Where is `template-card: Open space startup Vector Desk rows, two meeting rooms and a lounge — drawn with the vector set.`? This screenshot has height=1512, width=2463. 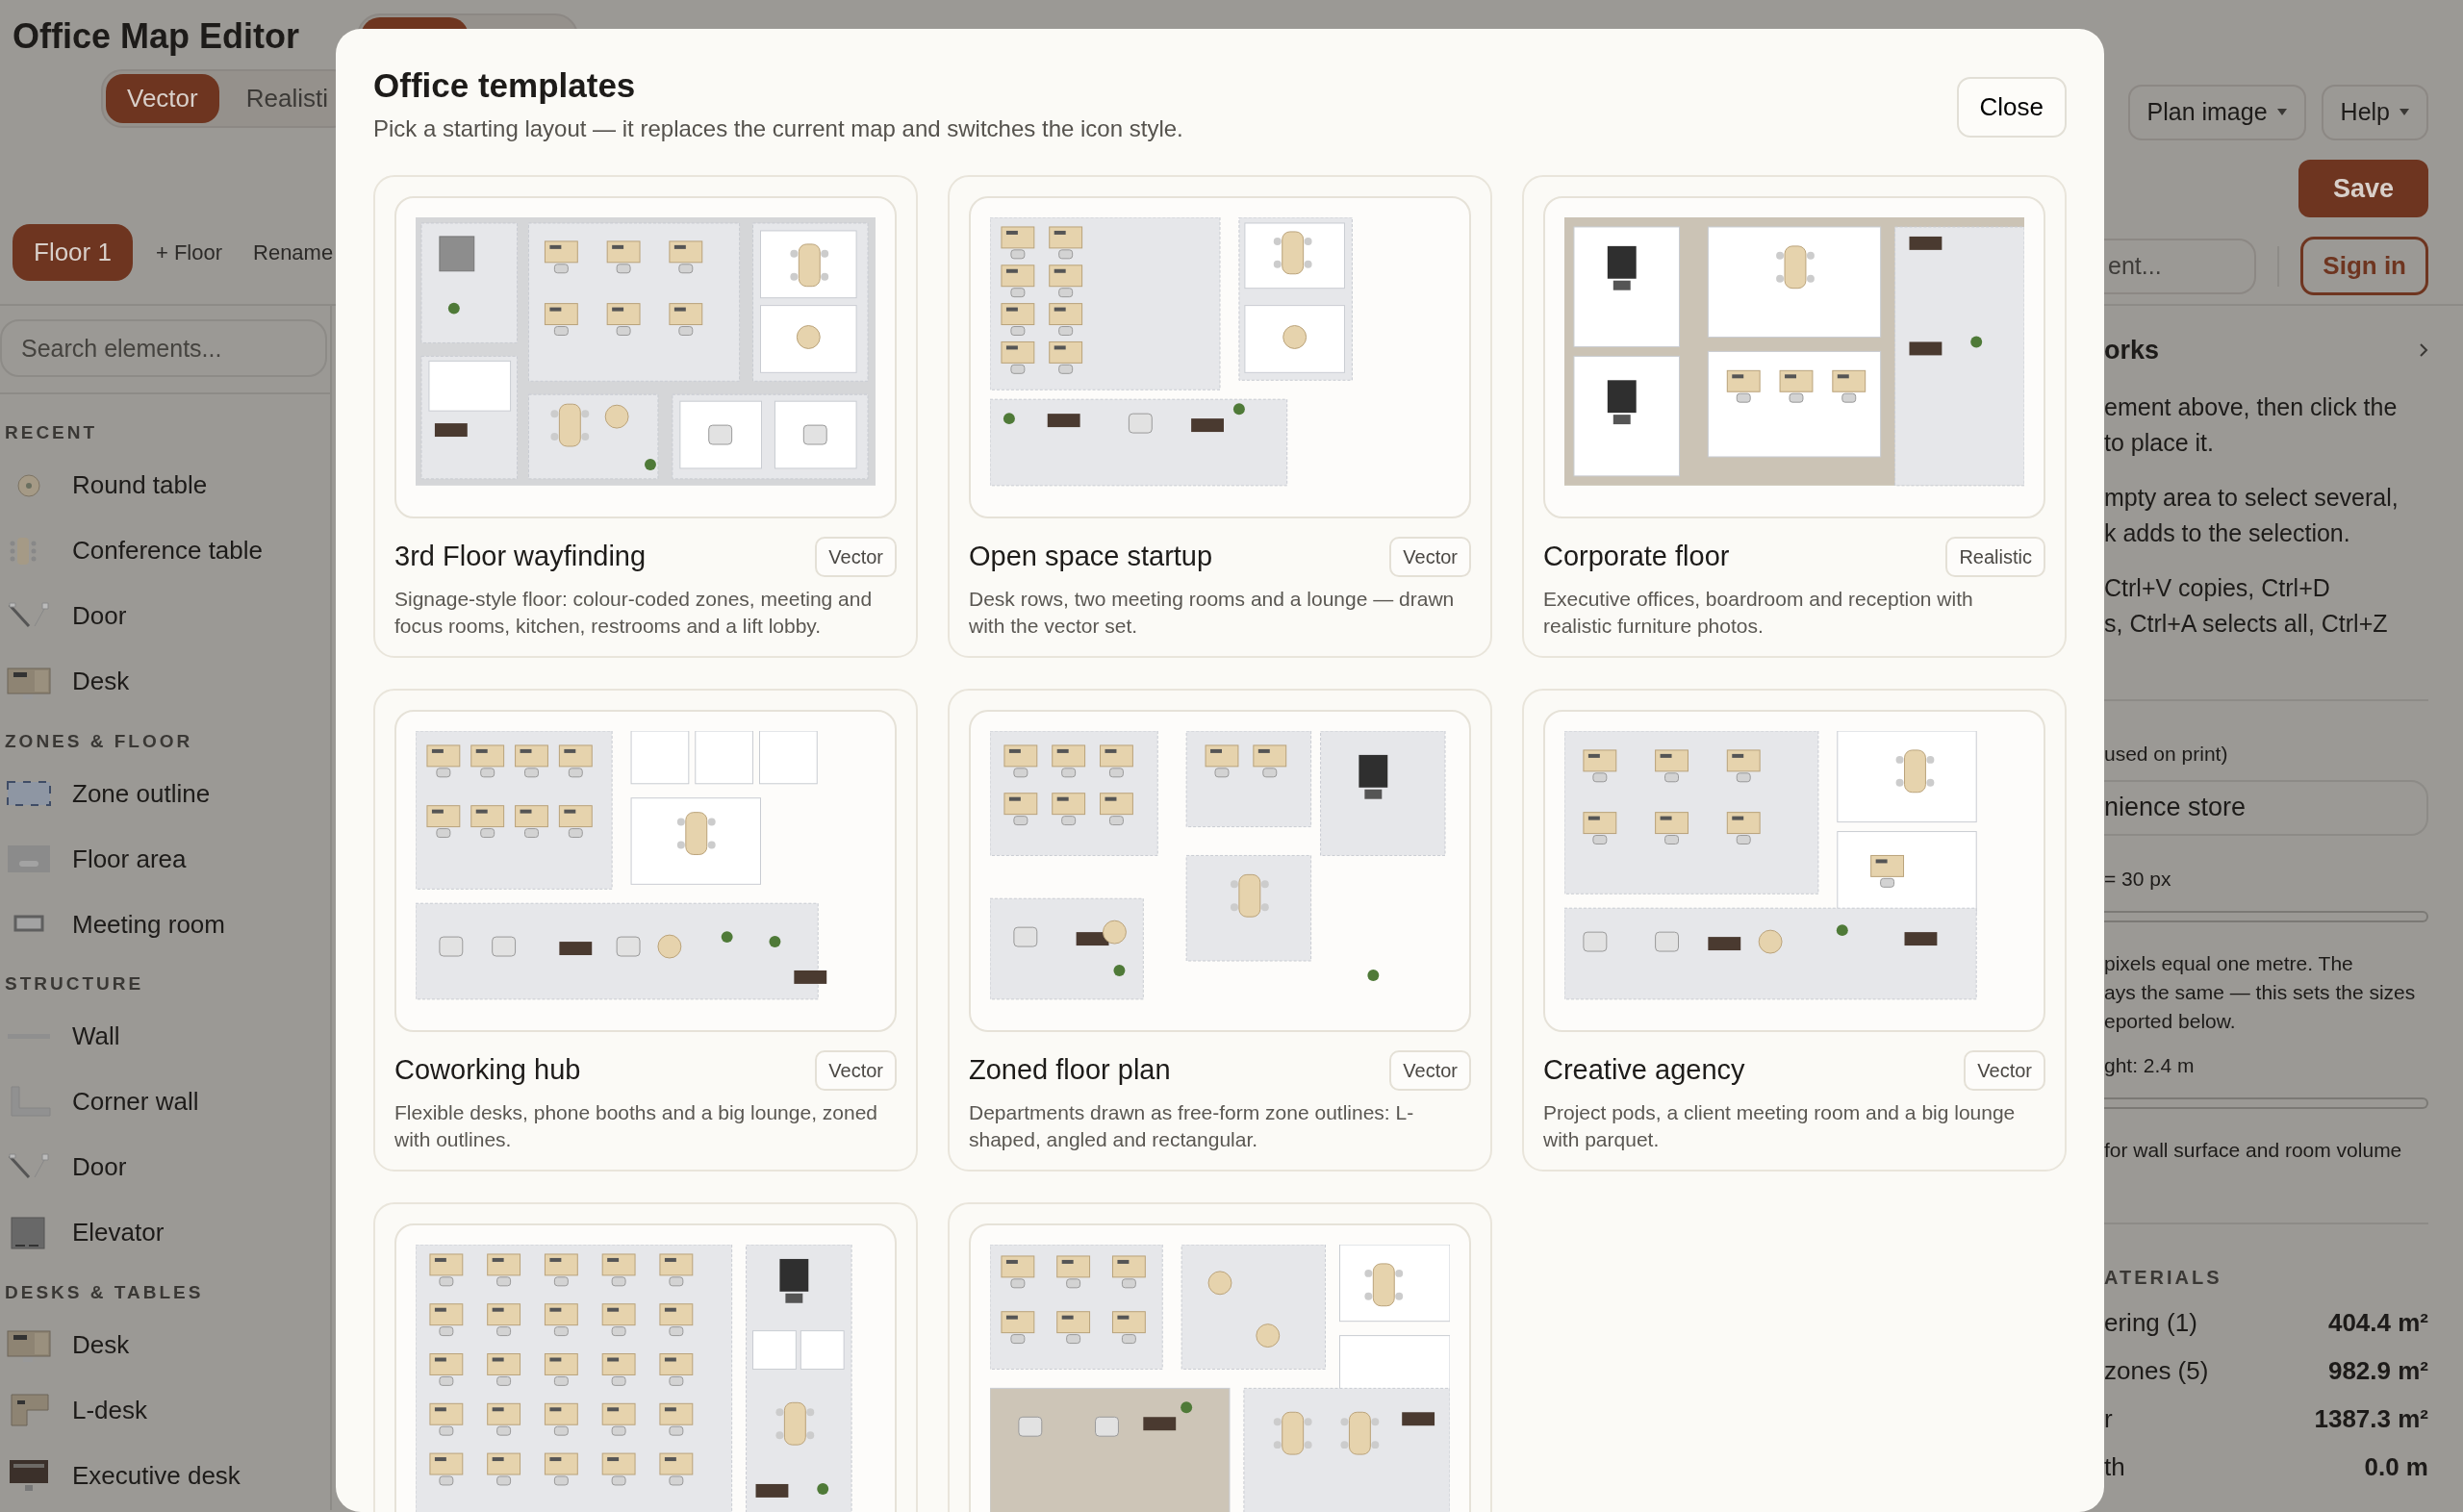 template-card: Open space startup Vector Desk rows, two meeting rooms and a lounge — drawn with the vector set. is located at coordinates (1220, 417).